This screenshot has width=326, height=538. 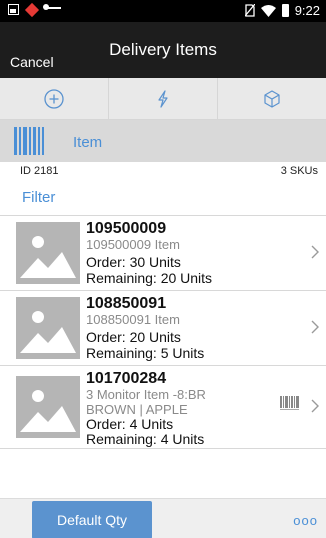 I want to click on barcode-scan-icon, so click(x=29, y=141).